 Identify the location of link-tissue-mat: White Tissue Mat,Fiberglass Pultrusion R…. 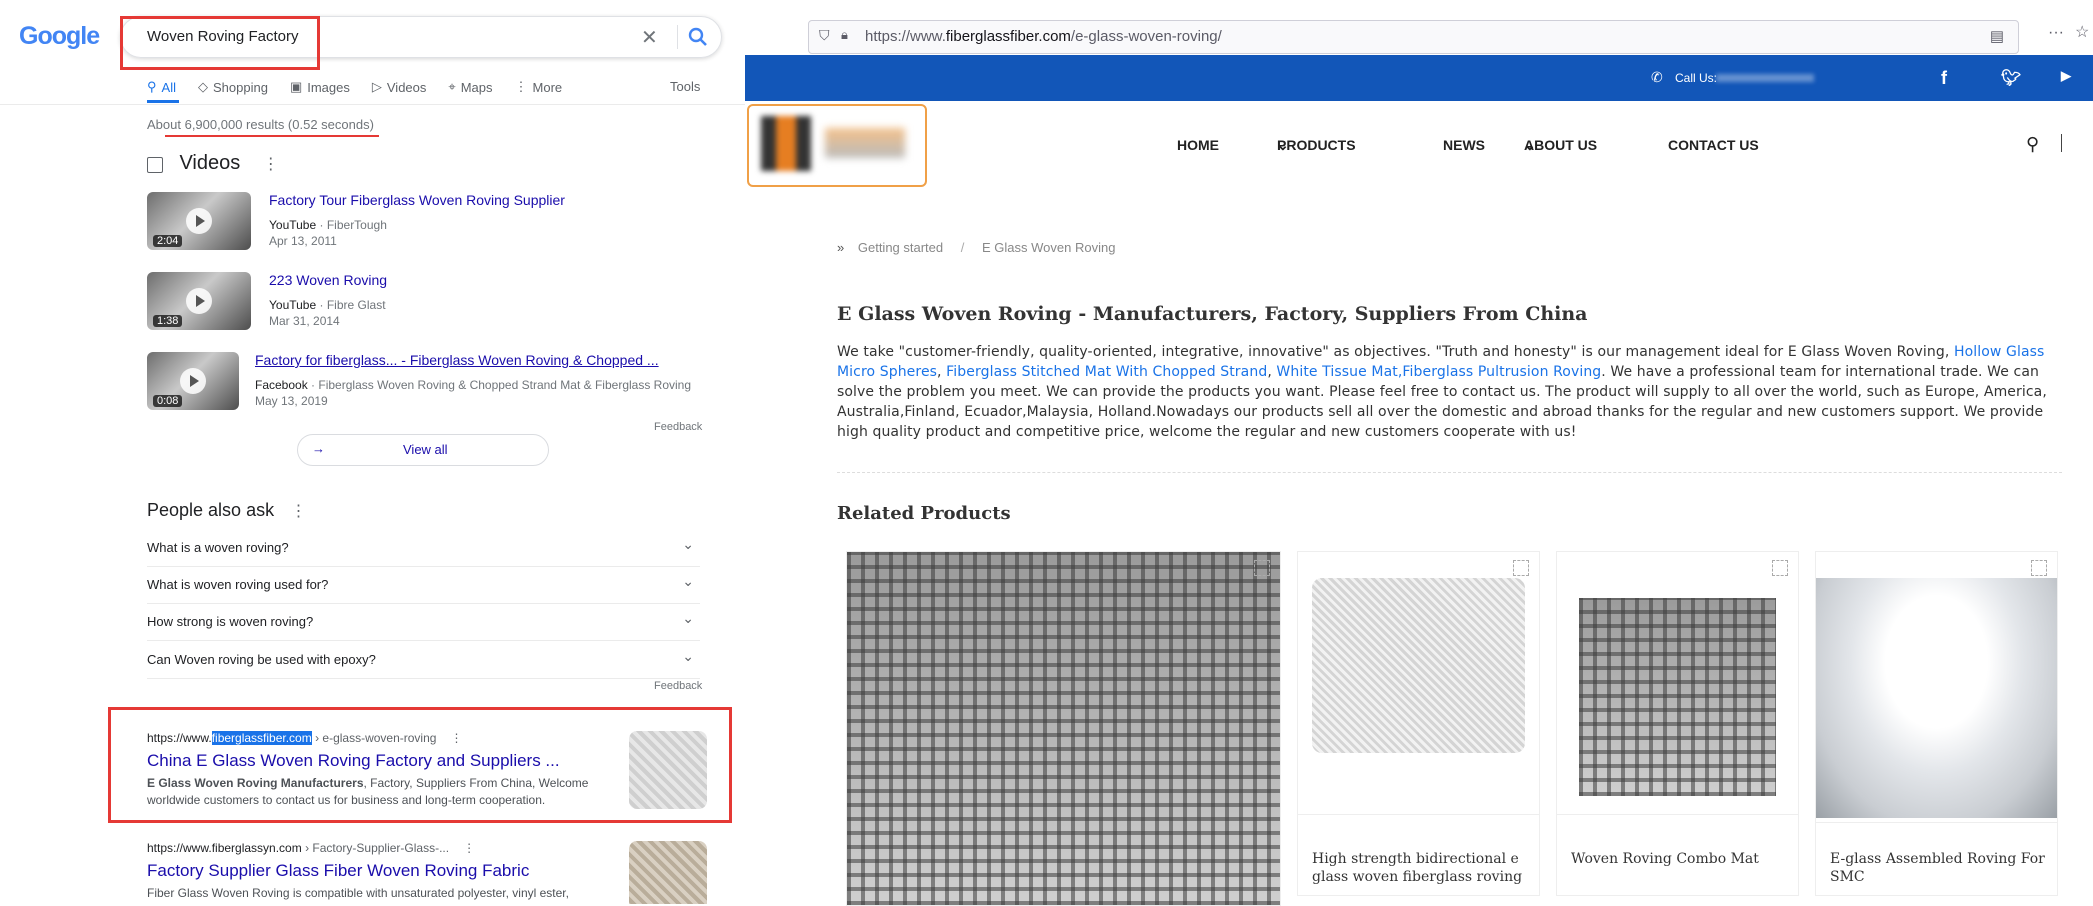
(1438, 372).